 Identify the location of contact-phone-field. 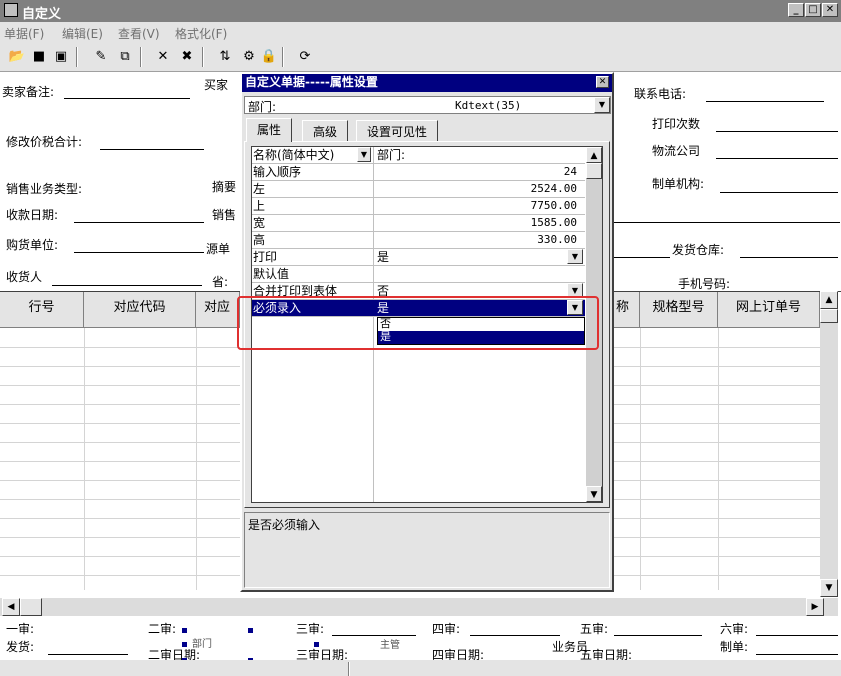
(765, 101).